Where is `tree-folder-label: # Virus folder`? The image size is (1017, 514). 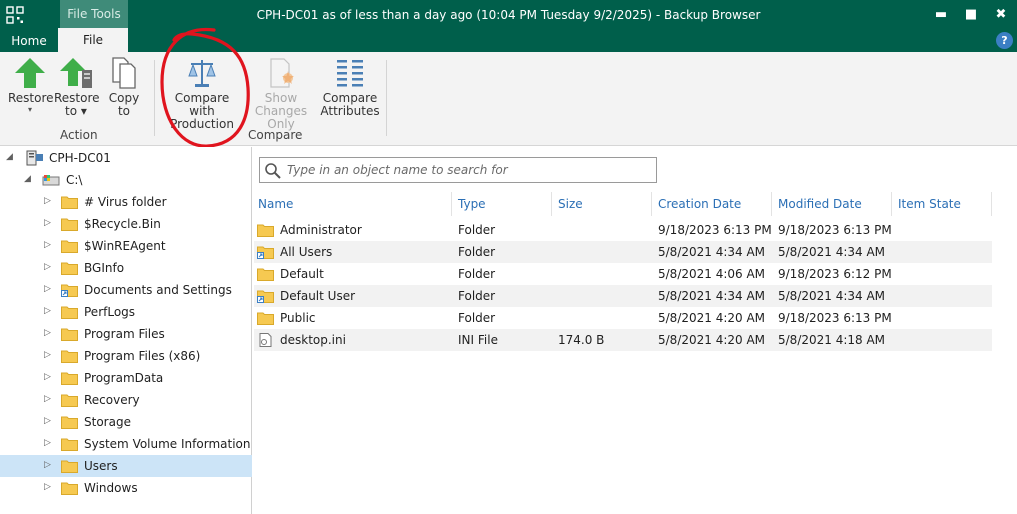 tree-folder-label: # Virus folder is located at coordinates (125, 202).